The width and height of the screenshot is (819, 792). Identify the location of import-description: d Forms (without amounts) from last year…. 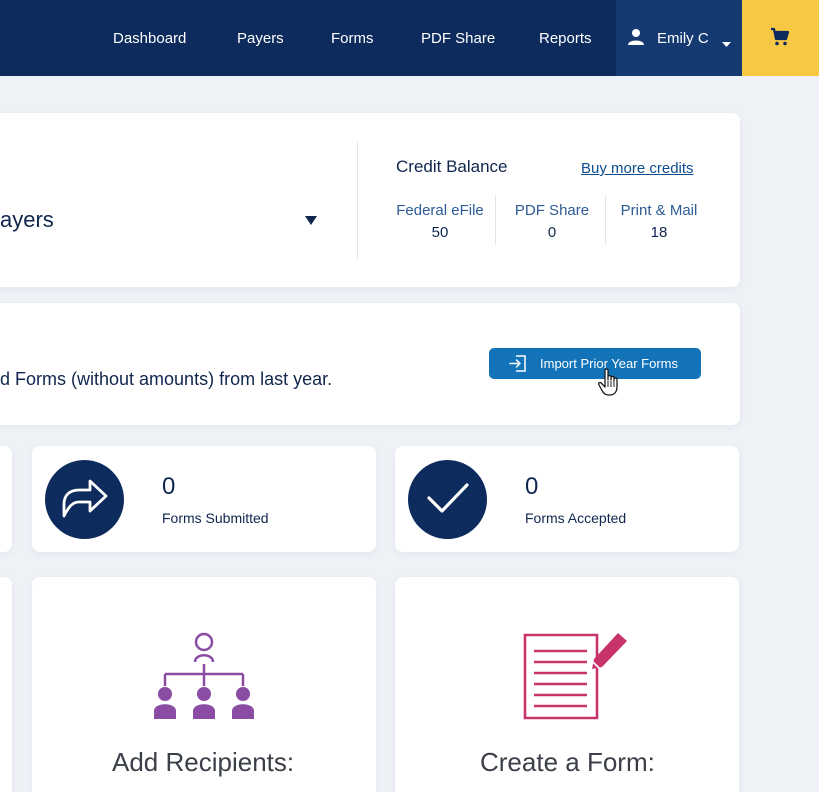
(166, 379).